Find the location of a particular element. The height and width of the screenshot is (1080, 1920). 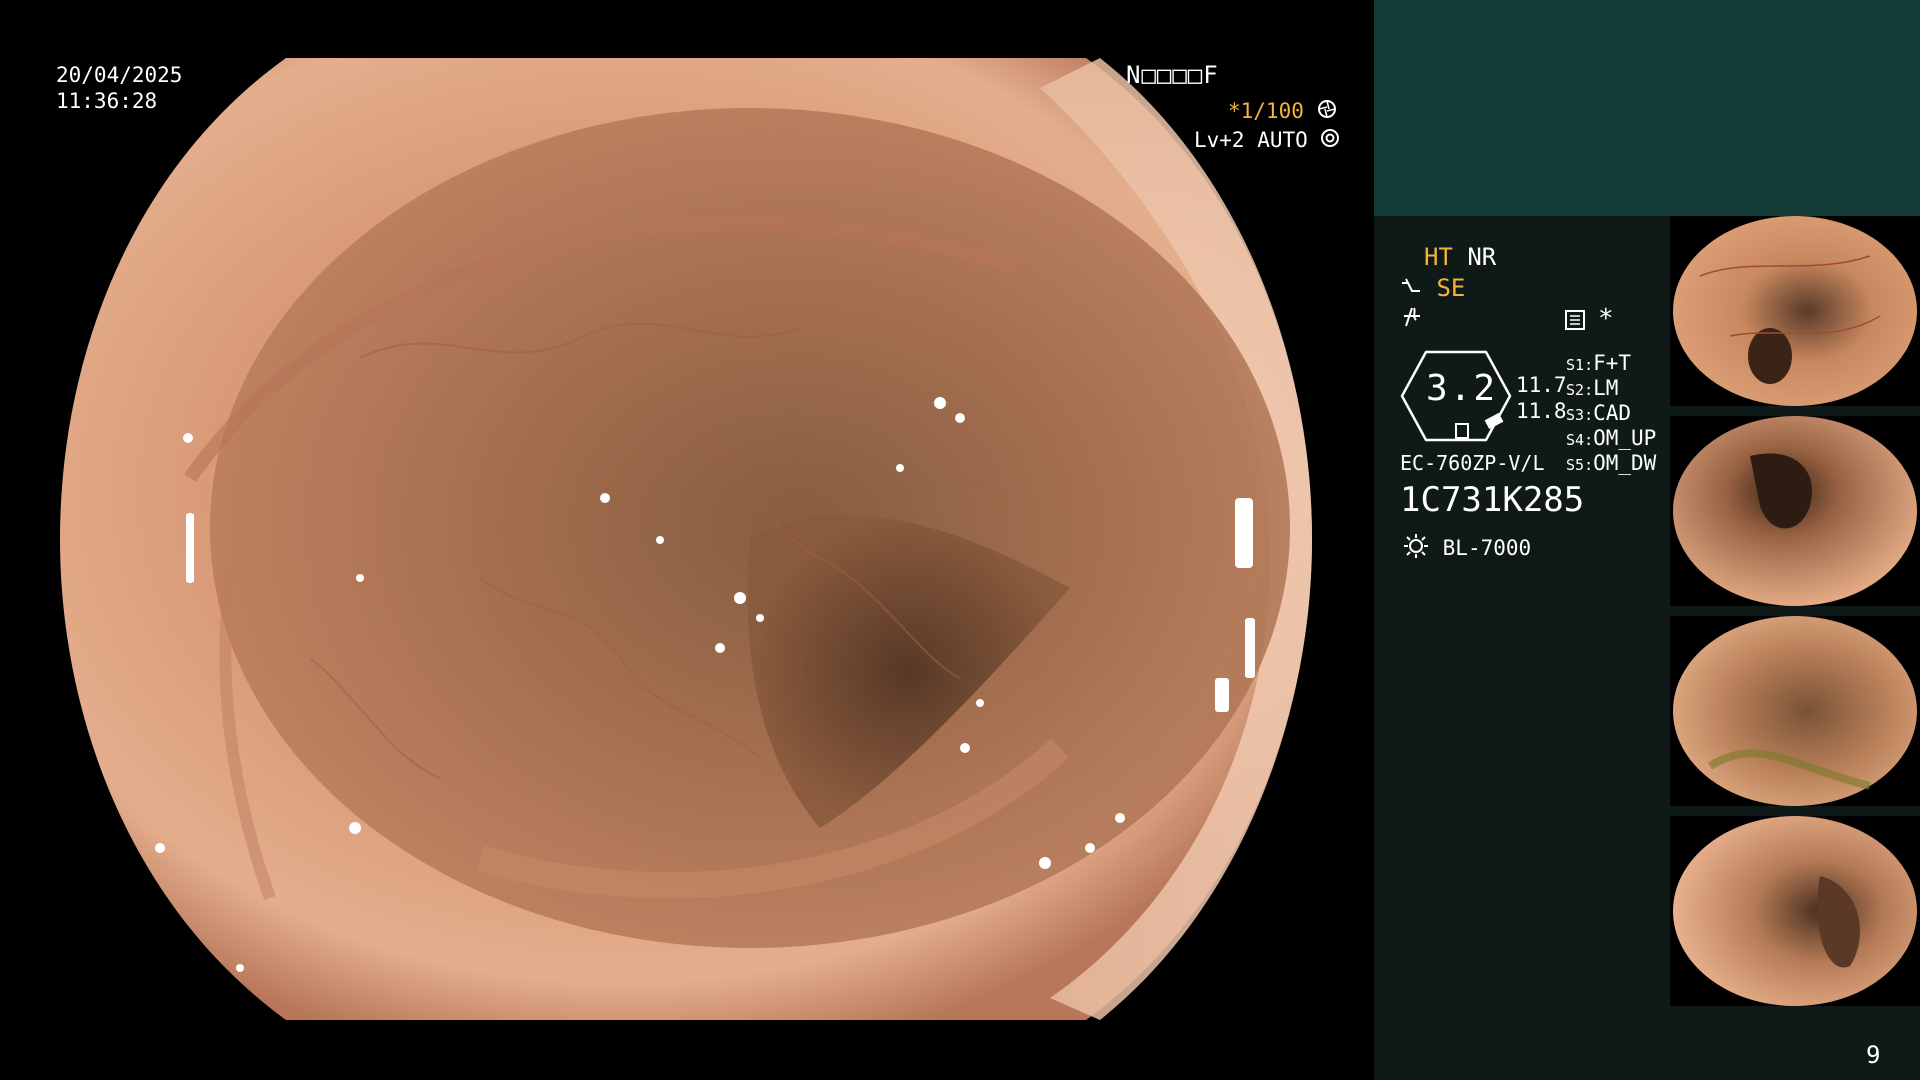

exposure-mode-text: AUTO is located at coordinates (1282, 140).